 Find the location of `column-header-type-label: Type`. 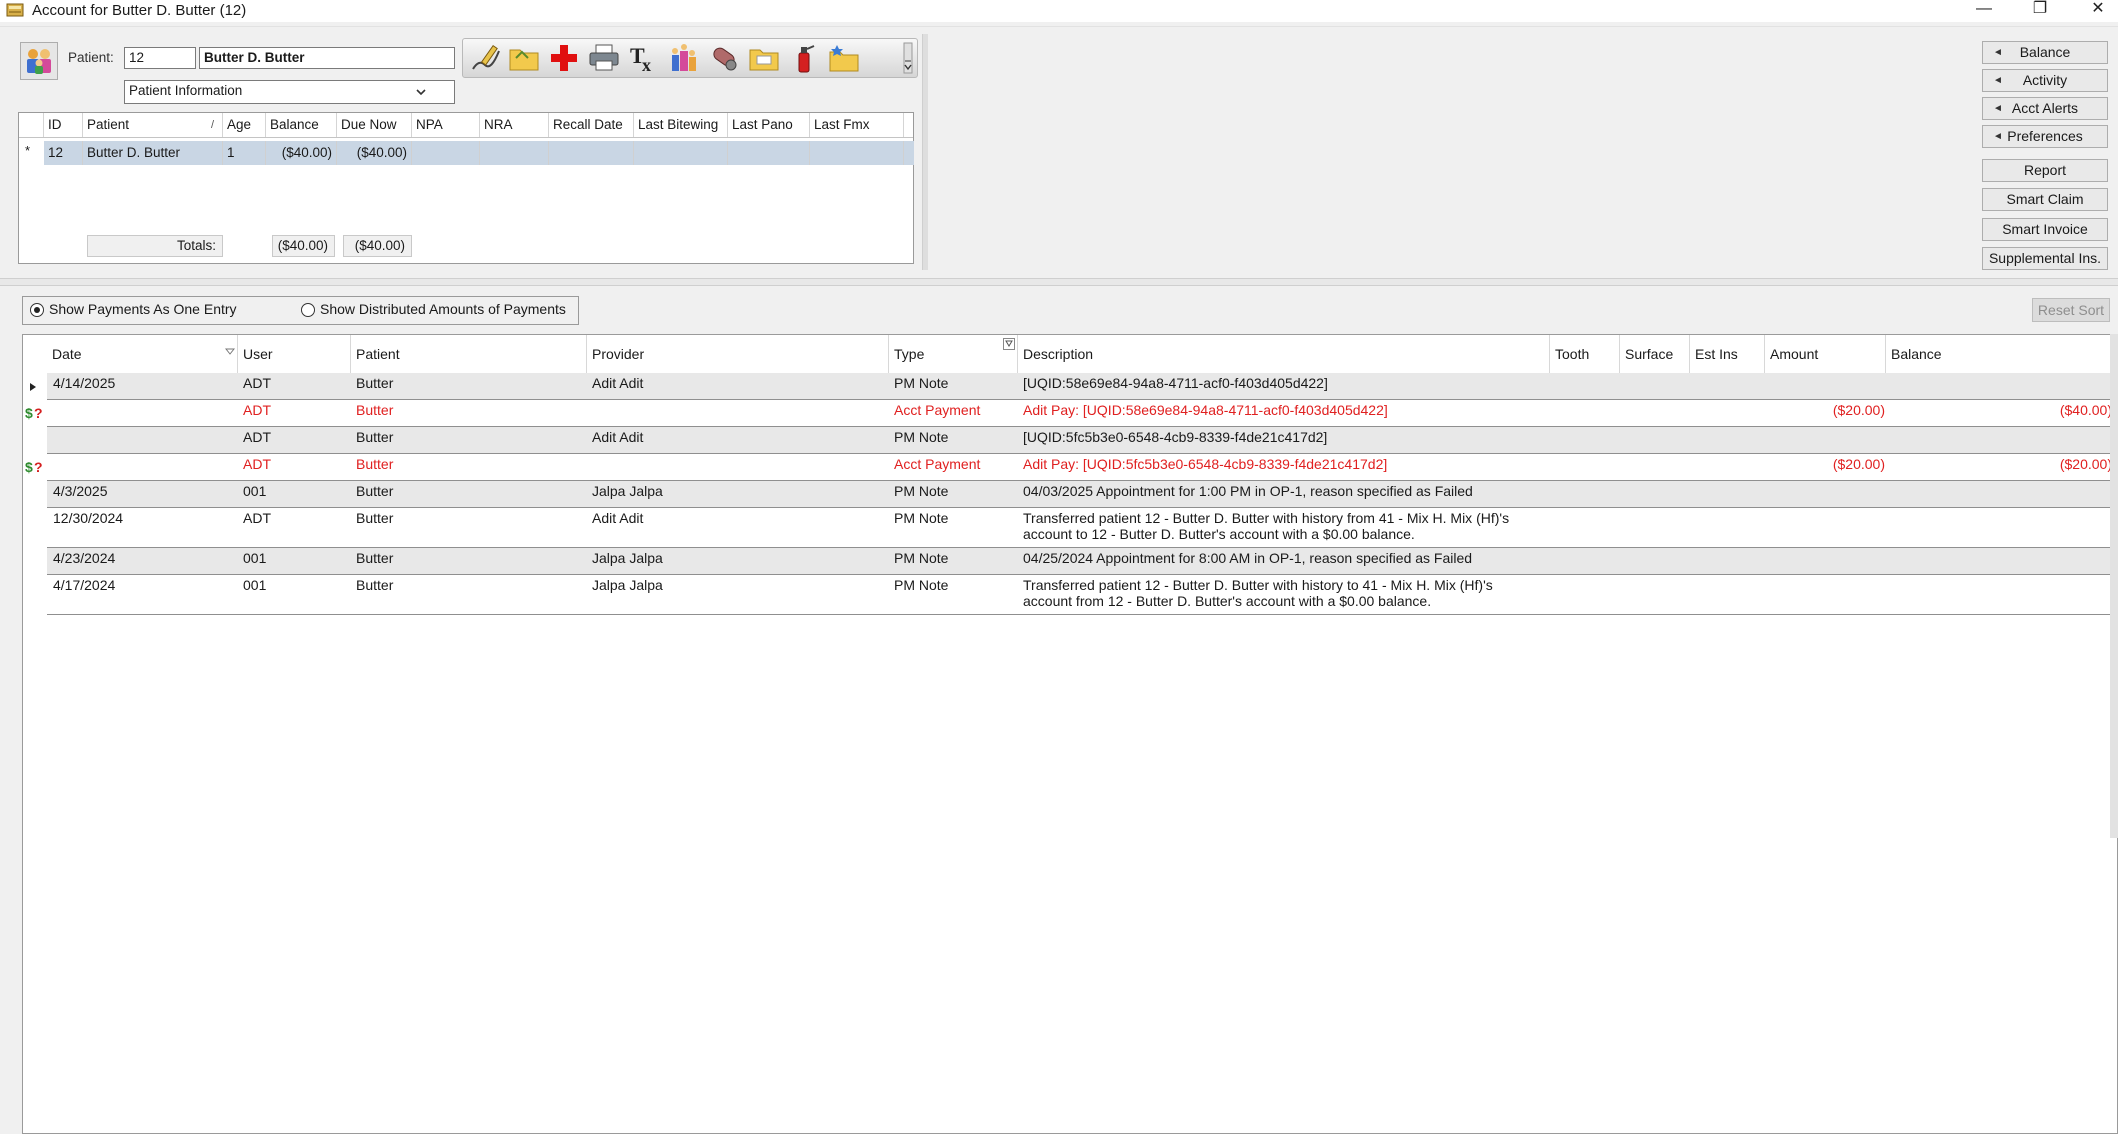

column-header-type-label: Type is located at coordinates (909, 354).